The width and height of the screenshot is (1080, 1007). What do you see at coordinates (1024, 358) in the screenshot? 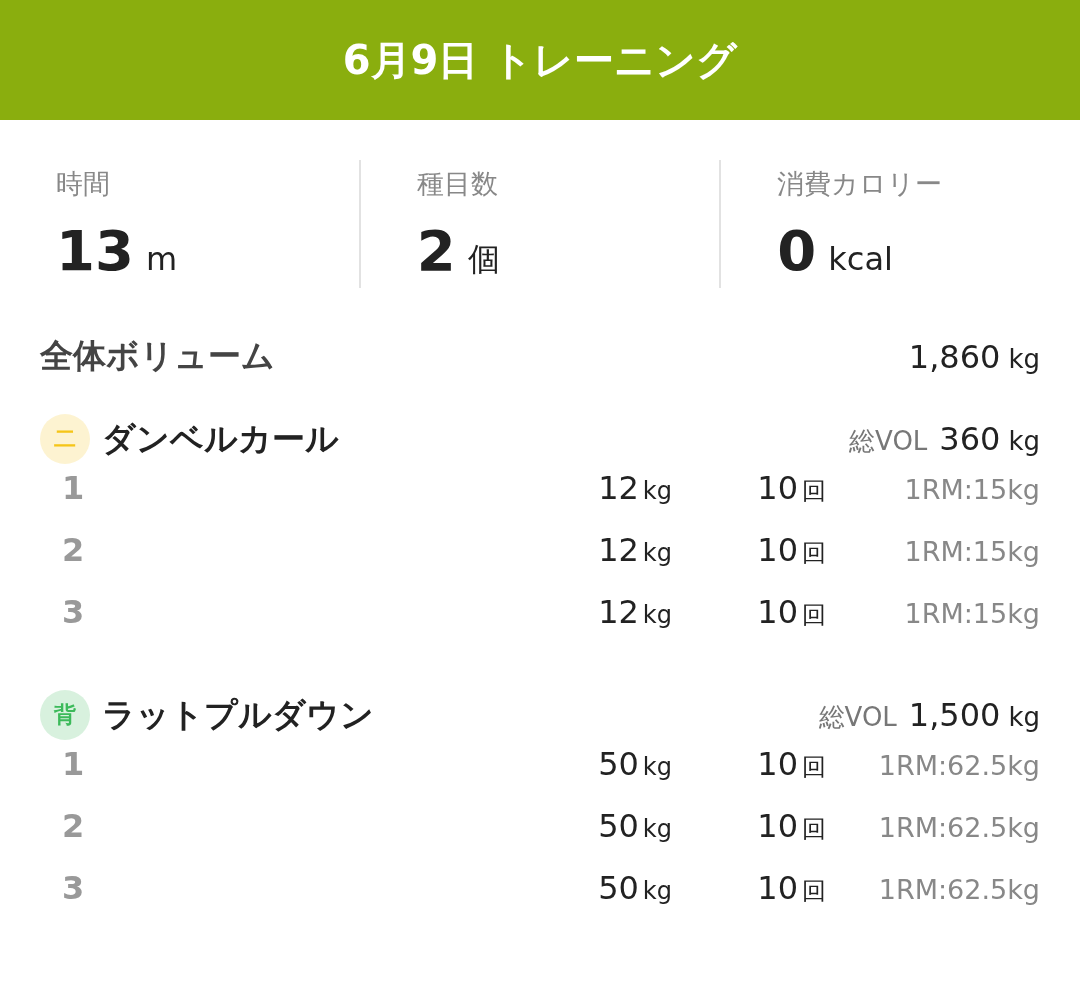
I see `total-volume-unit: kg` at bounding box center [1024, 358].